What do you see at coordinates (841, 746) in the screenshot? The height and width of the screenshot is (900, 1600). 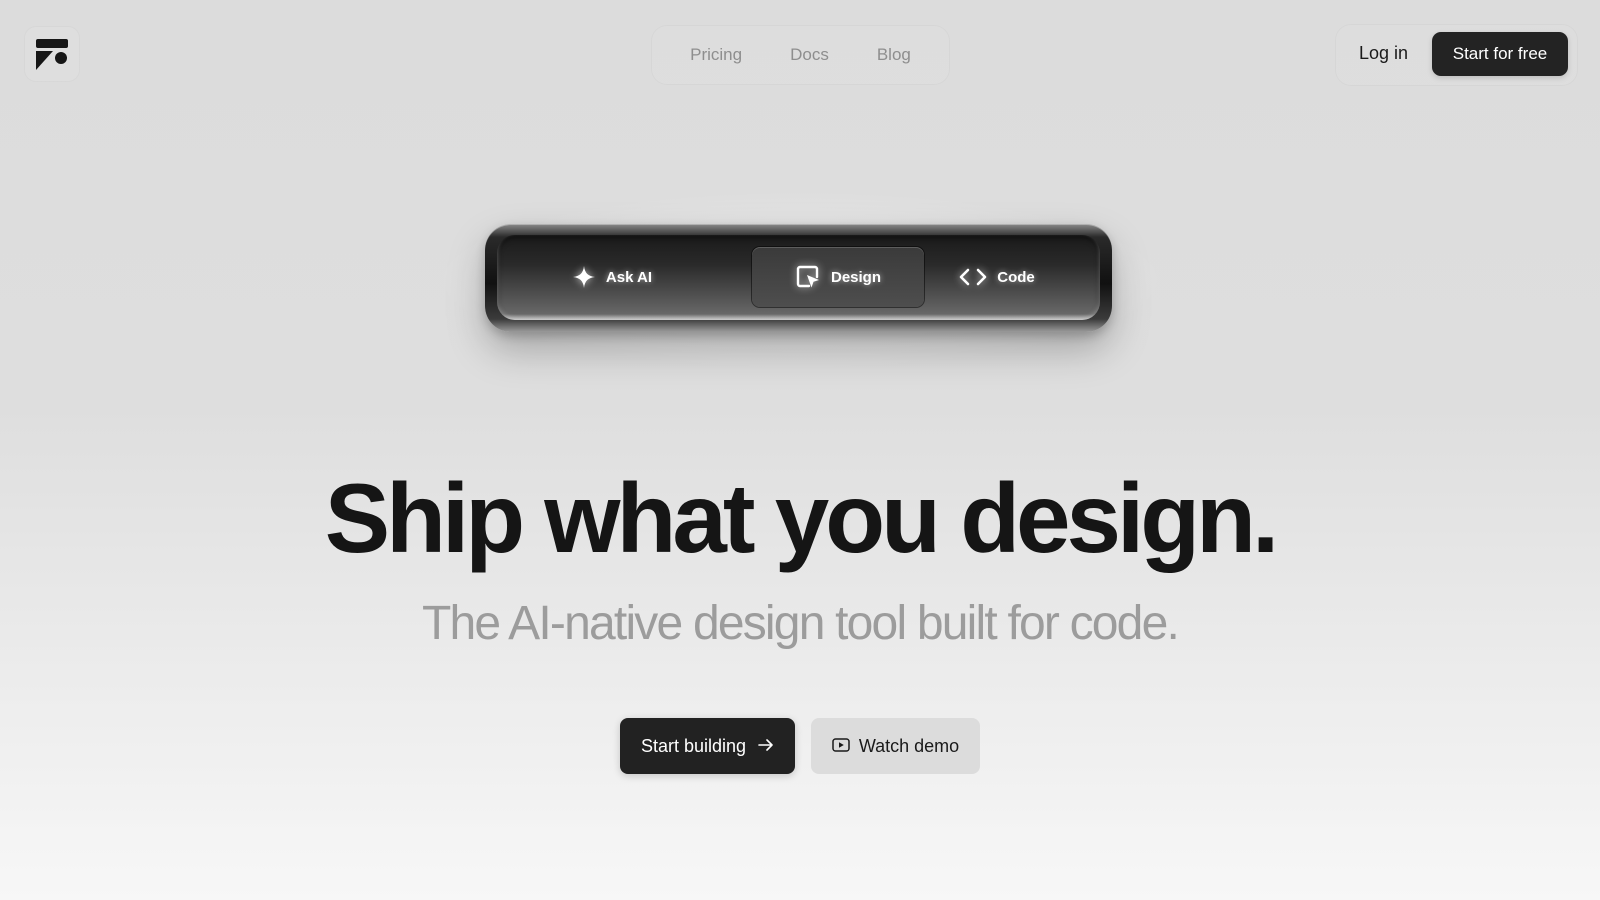 I see `play-icon` at bounding box center [841, 746].